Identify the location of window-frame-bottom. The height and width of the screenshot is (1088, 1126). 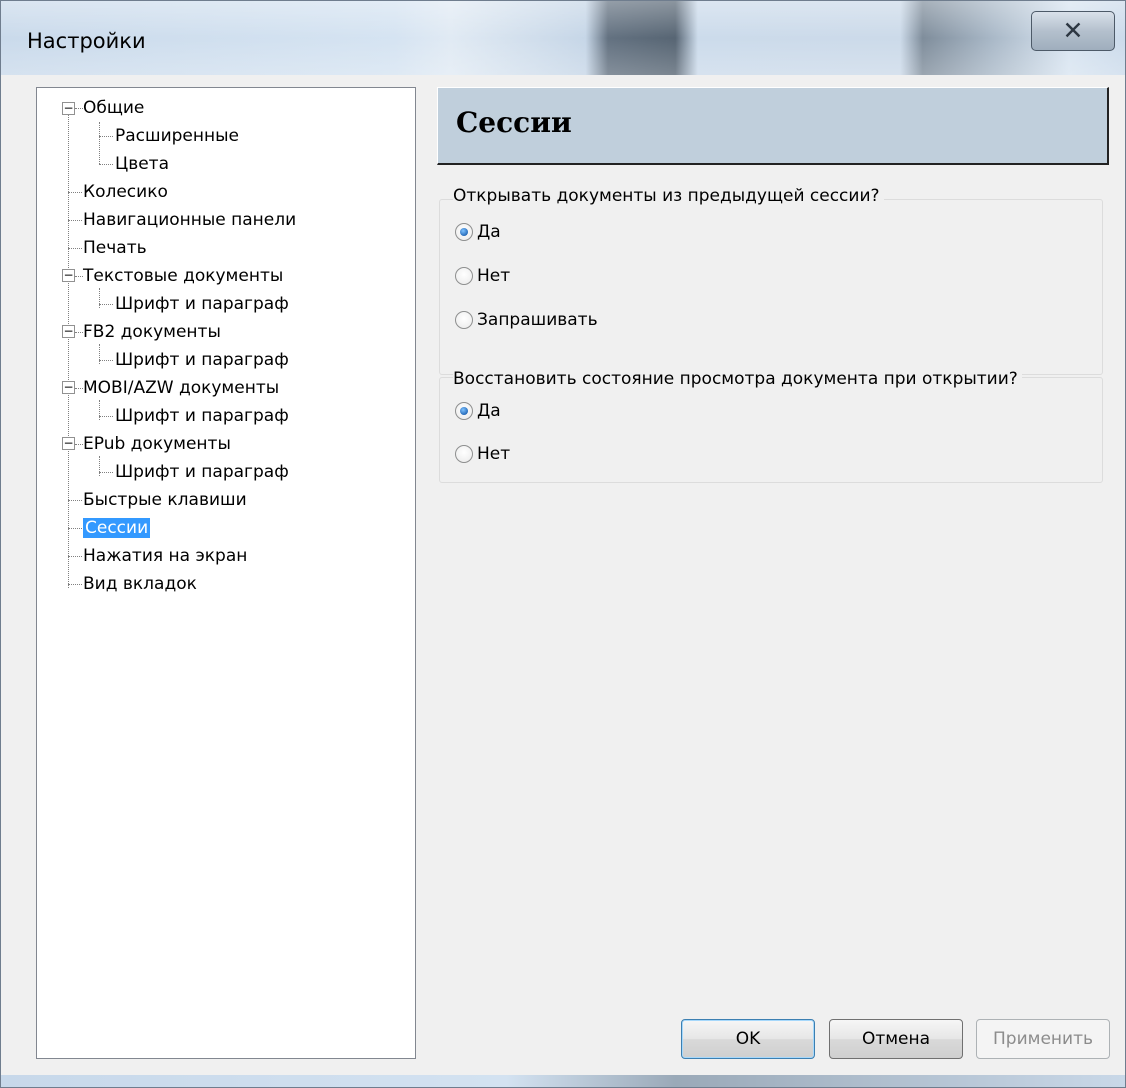
(563, 1081).